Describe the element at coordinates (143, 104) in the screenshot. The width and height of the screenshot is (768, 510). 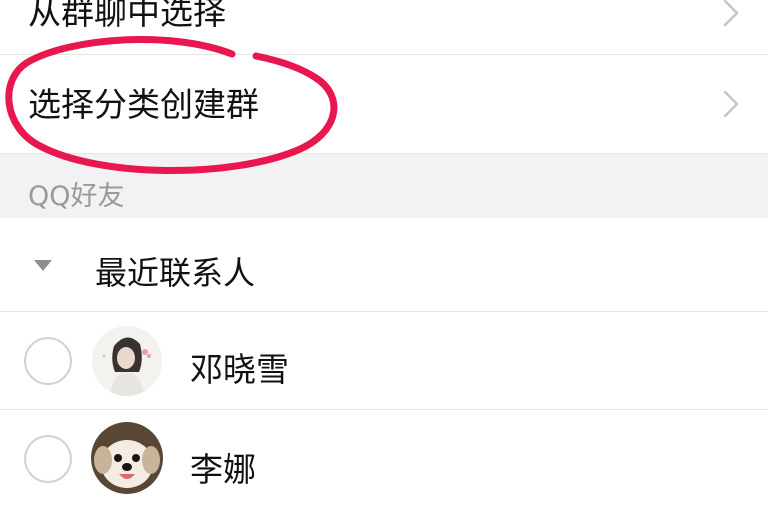
I see `menu-item-by-category-label: 选择分类创建群` at that location.